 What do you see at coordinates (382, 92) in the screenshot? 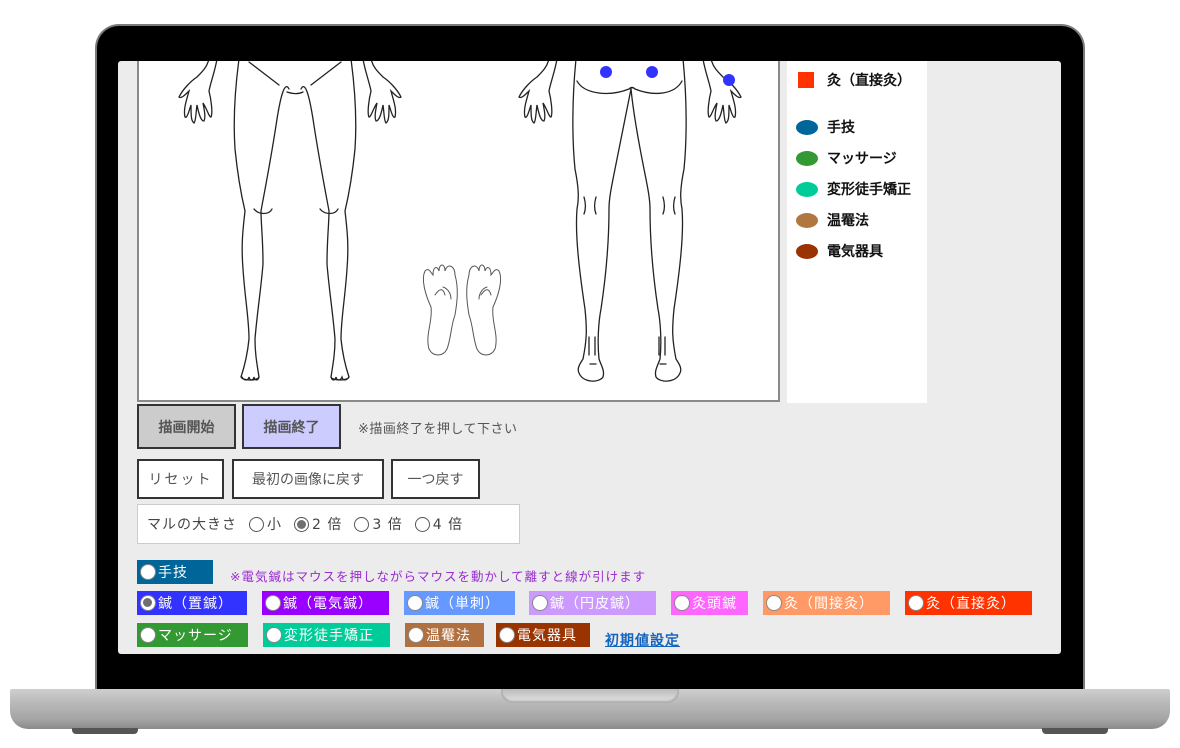
I see `front-right-hand` at bounding box center [382, 92].